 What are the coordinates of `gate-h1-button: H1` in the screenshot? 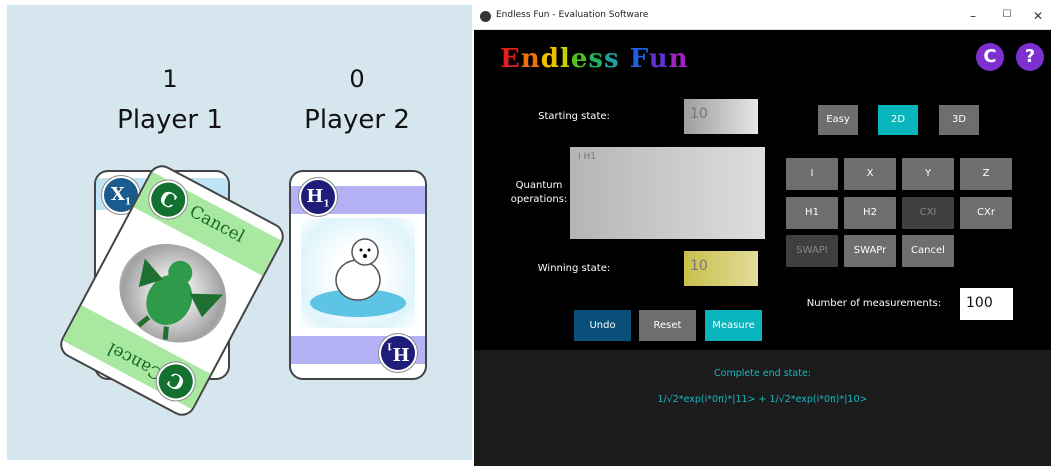 It's located at (812, 213).